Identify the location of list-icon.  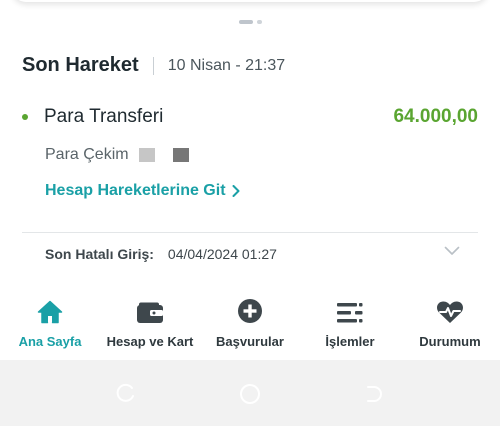
(350, 313).